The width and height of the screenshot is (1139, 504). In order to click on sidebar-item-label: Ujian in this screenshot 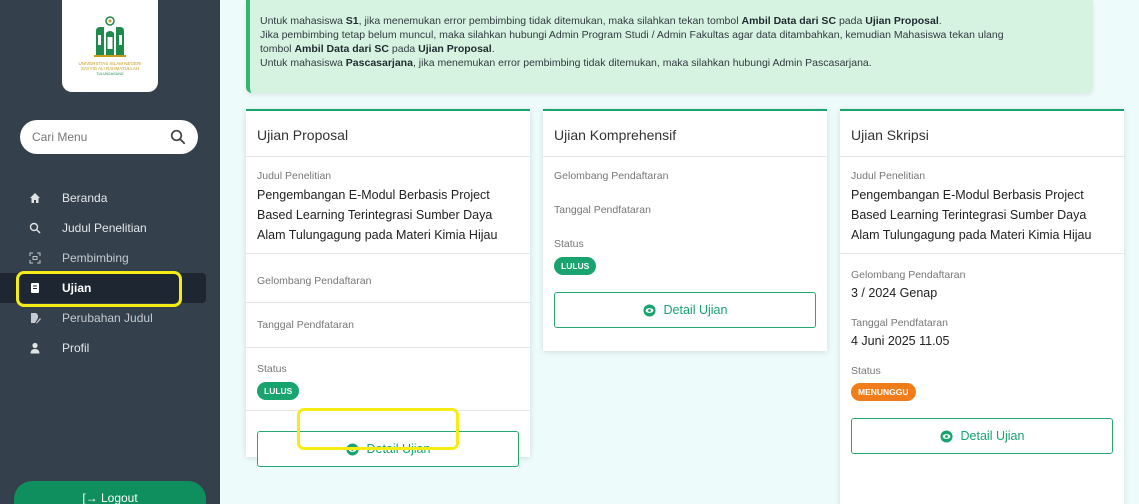, I will do `click(77, 288)`.